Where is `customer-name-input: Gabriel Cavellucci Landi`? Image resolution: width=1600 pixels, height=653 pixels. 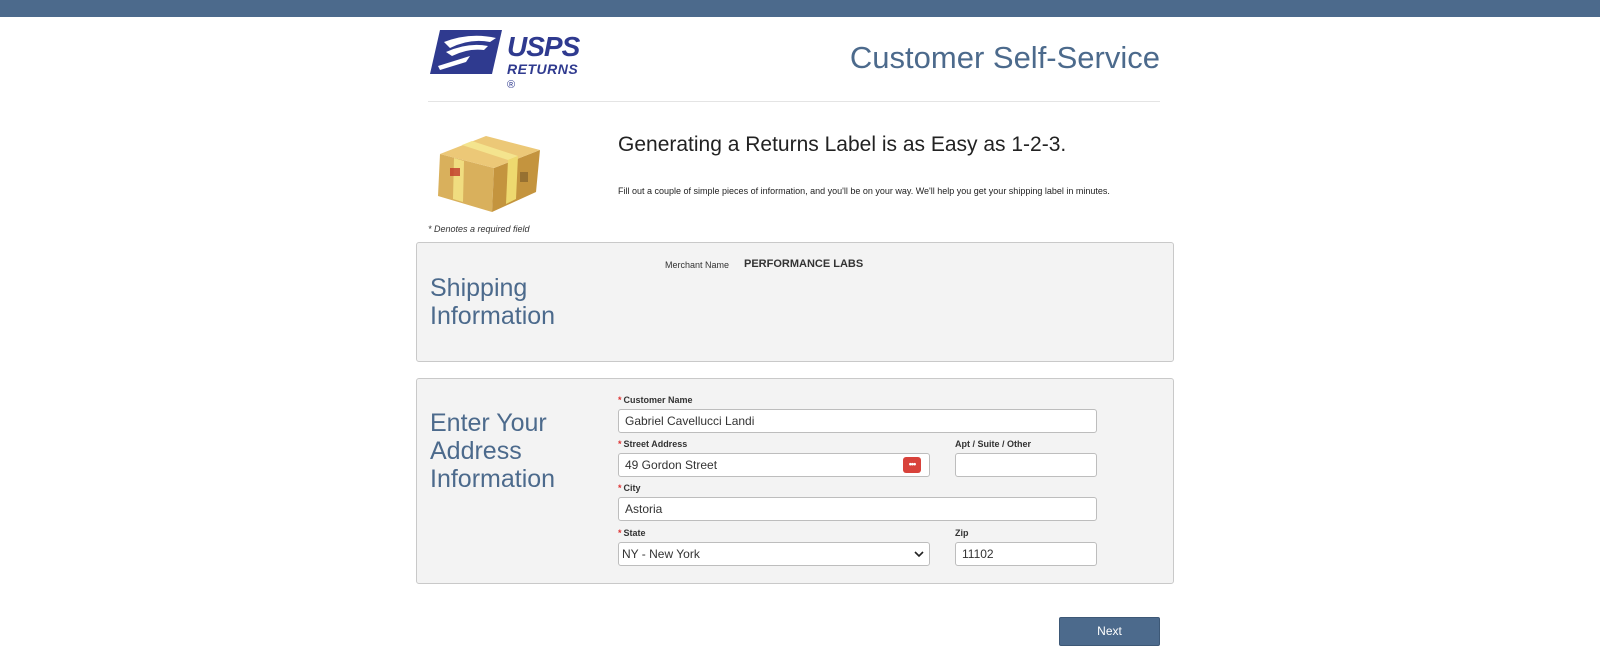
customer-name-input: Gabriel Cavellucci Landi is located at coordinates (857, 421).